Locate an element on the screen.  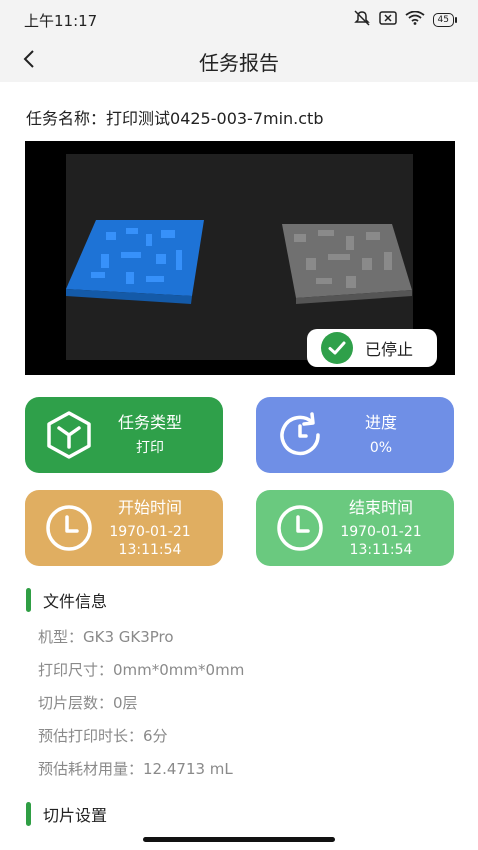
file-info-row: 预估打印时长：6分 is located at coordinates (103, 736).